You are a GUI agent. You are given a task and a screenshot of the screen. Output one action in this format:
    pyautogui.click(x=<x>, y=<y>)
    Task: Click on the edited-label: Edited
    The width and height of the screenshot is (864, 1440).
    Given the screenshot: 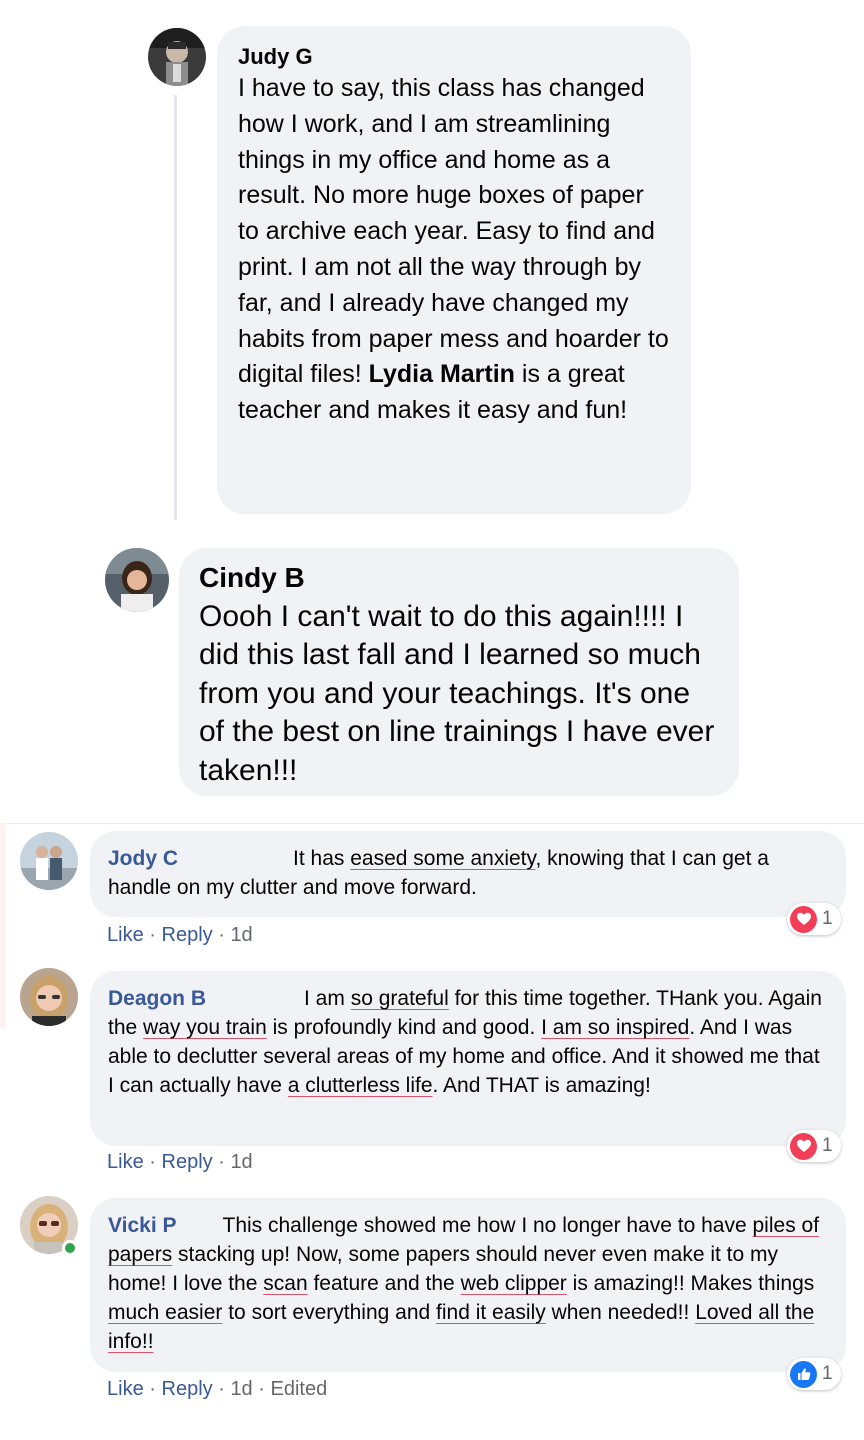 What is the action you would take?
    pyautogui.click(x=298, y=1389)
    